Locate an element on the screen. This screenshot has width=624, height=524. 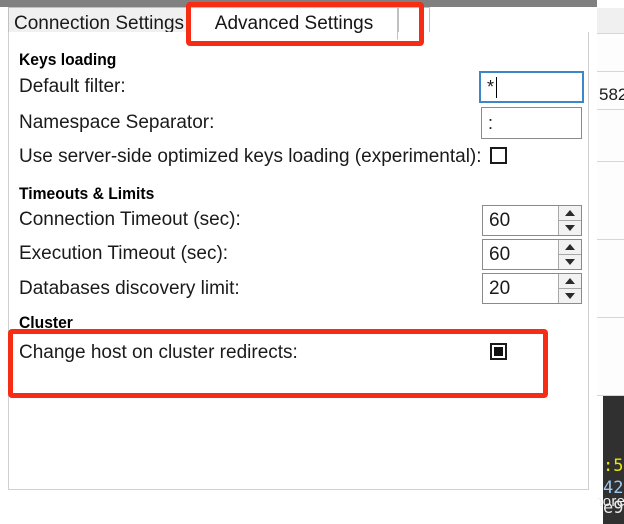
dialog-titlebar is located at coordinates (298, 3).